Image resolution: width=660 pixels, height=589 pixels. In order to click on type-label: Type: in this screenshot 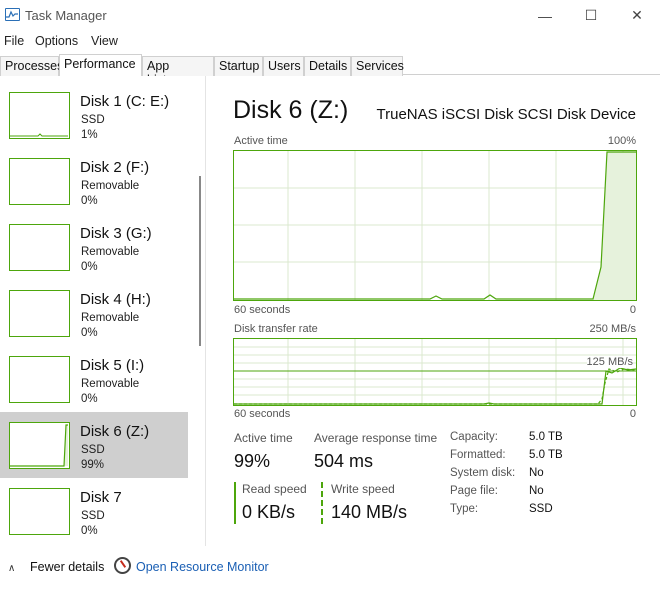, I will do `click(464, 509)`.